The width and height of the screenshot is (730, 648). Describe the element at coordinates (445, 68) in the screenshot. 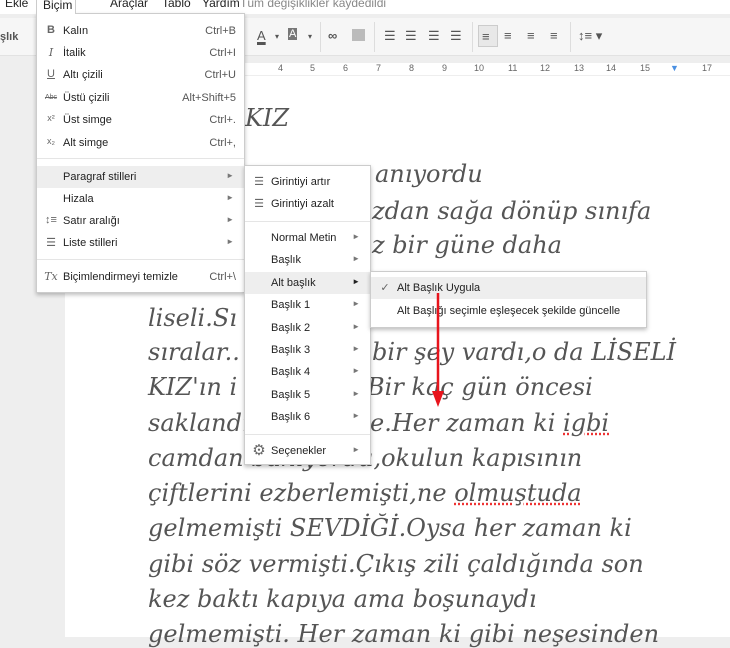

I see `ruler-number: 9` at that location.